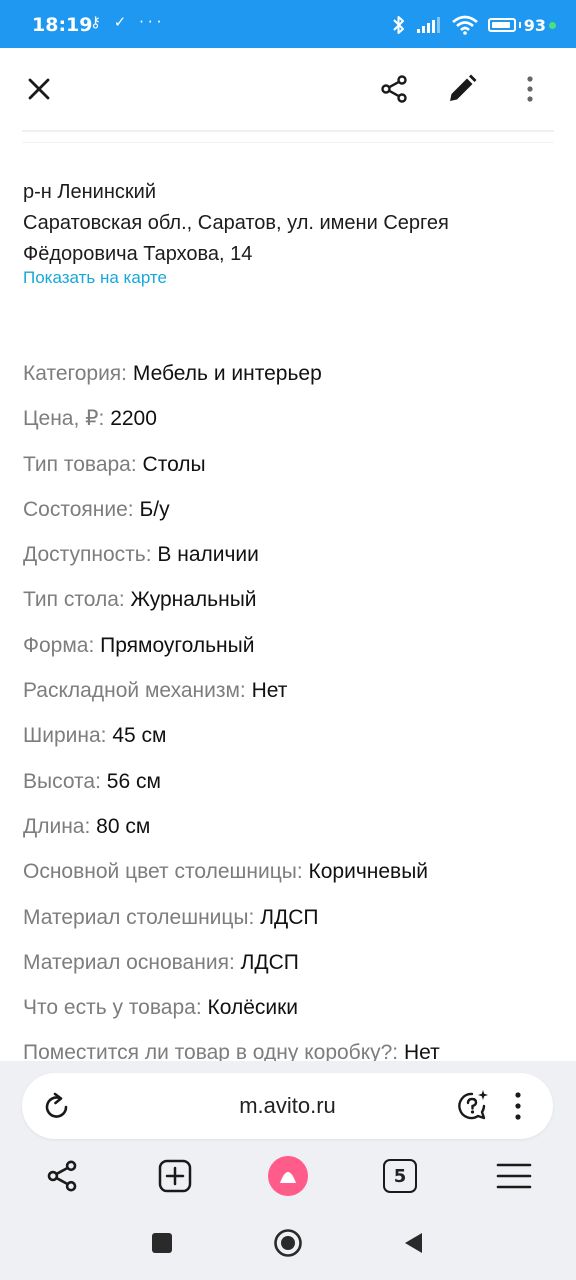  I want to click on browser-share-button, so click(62, 1176).